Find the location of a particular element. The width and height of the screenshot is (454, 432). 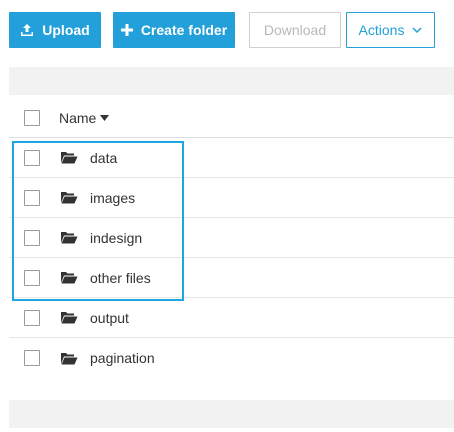

name-column-label: Name is located at coordinates (78, 117).